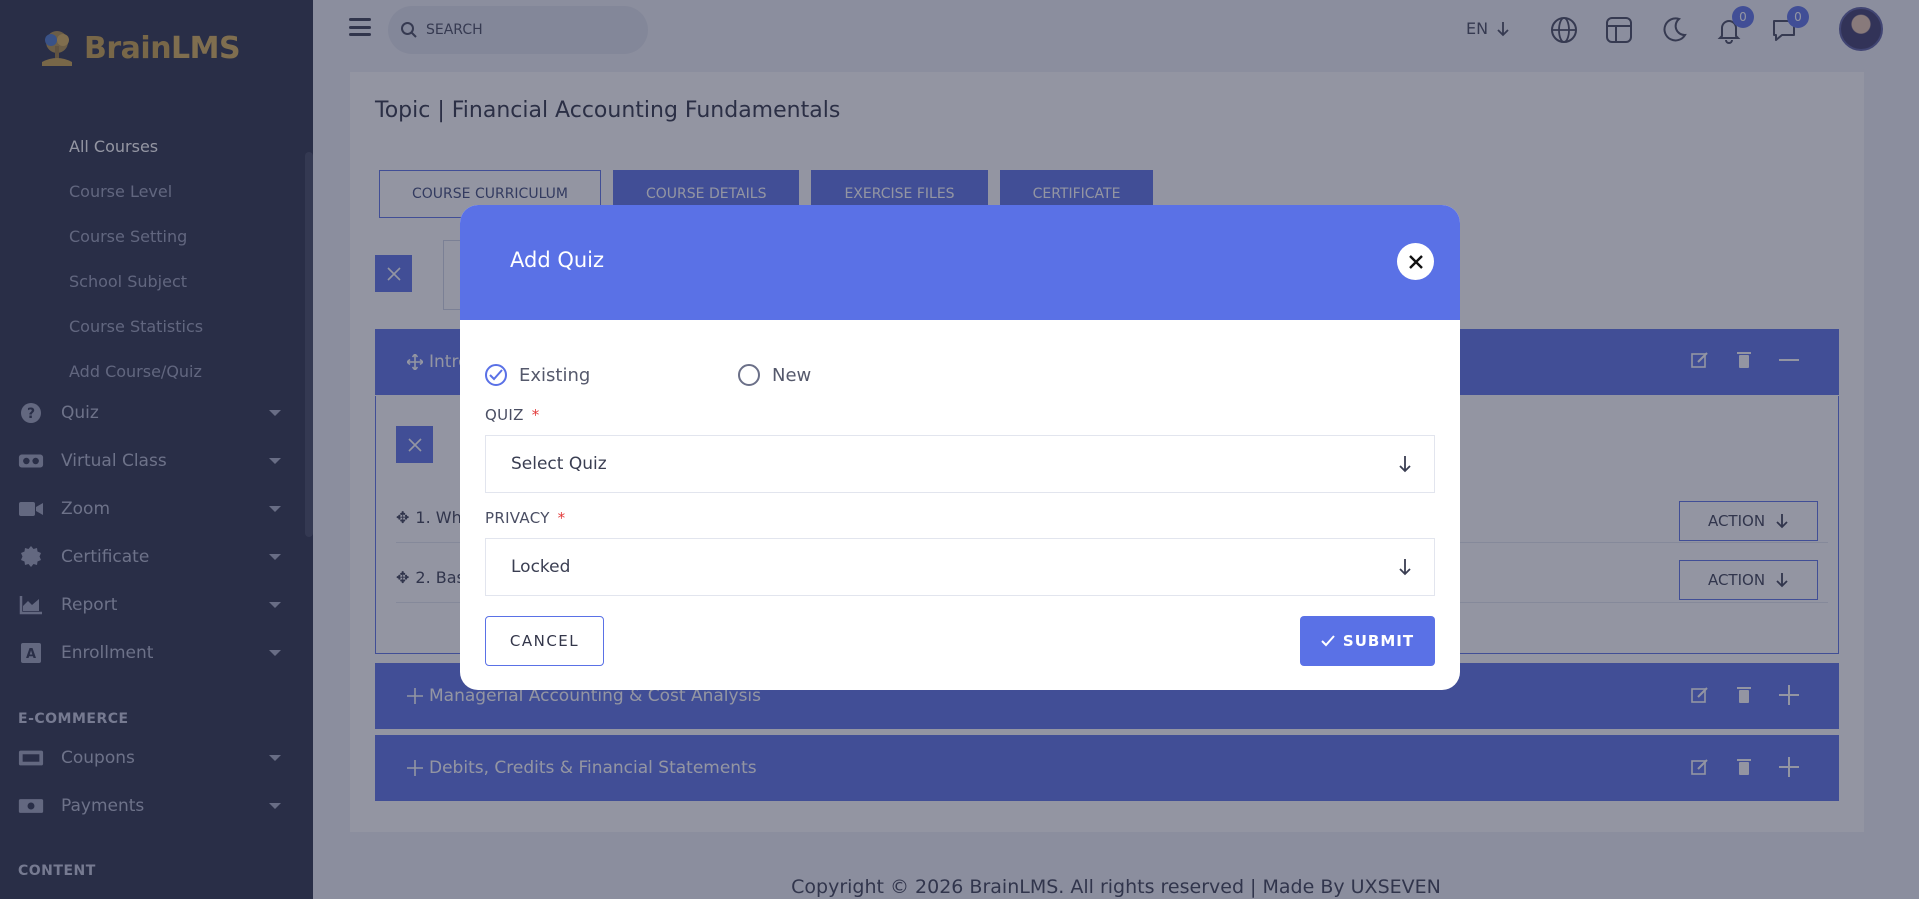 The width and height of the screenshot is (1919, 899). What do you see at coordinates (792, 375) in the screenshot?
I see `radio-label: New` at bounding box center [792, 375].